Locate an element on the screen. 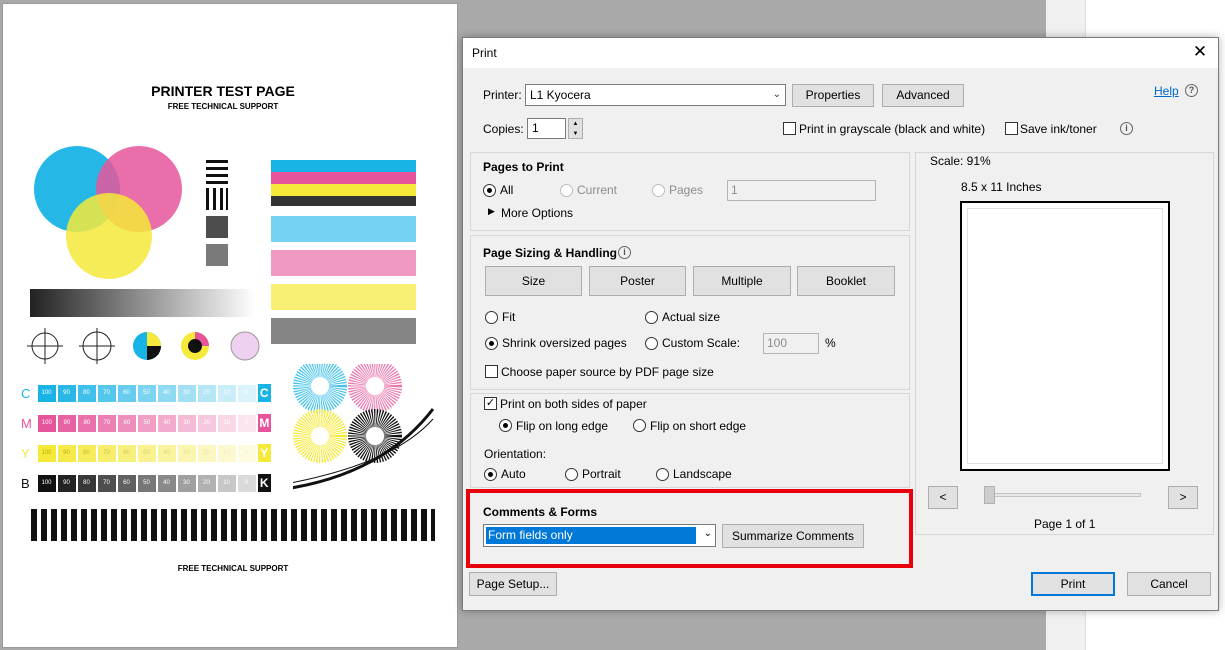 The height and width of the screenshot is (650, 1225). more-options-toggle: More Options is located at coordinates (537, 213).